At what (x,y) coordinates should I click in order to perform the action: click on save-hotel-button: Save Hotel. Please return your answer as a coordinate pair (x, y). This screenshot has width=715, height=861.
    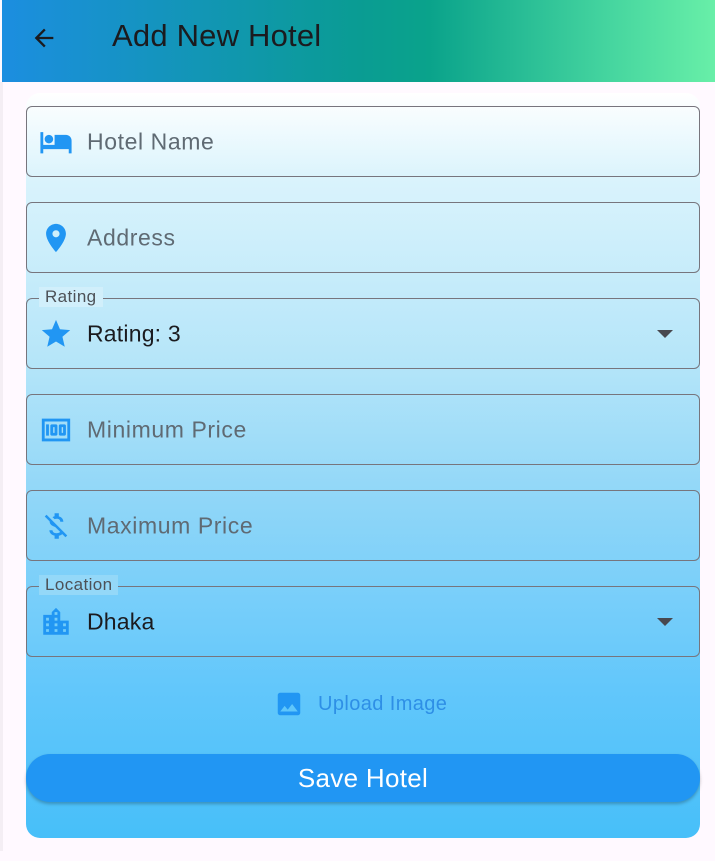
    Looking at the image, I should click on (363, 778).